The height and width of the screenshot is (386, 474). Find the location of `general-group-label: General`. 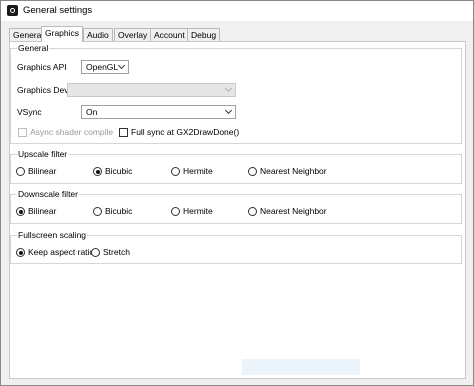

general-group-label: General is located at coordinates (33, 48).